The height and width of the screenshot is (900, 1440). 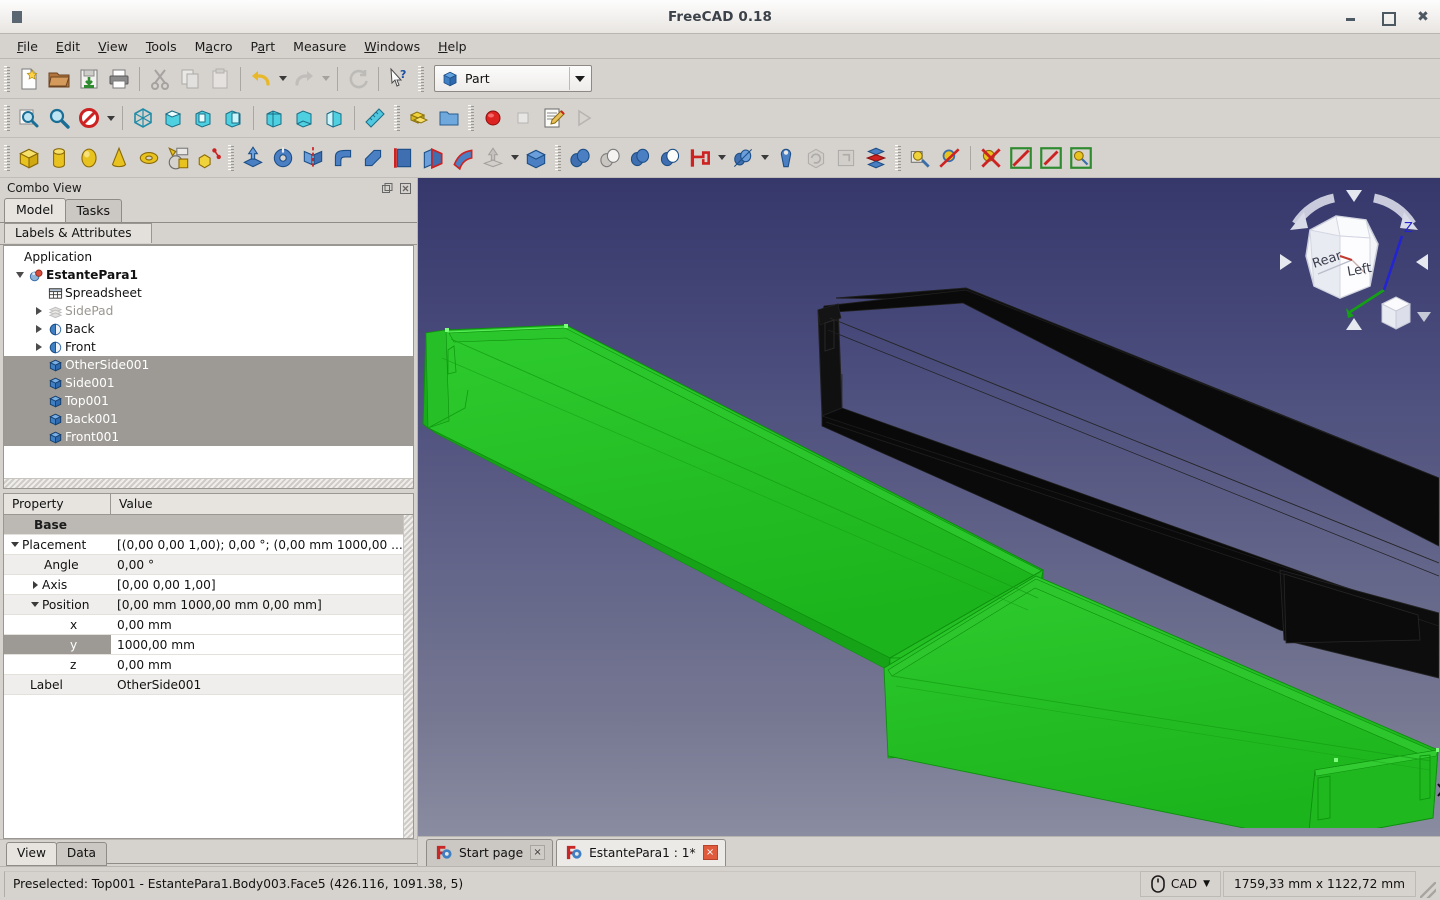 What do you see at coordinates (15, 544) in the screenshot?
I see `property-twisty-expanded` at bounding box center [15, 544].